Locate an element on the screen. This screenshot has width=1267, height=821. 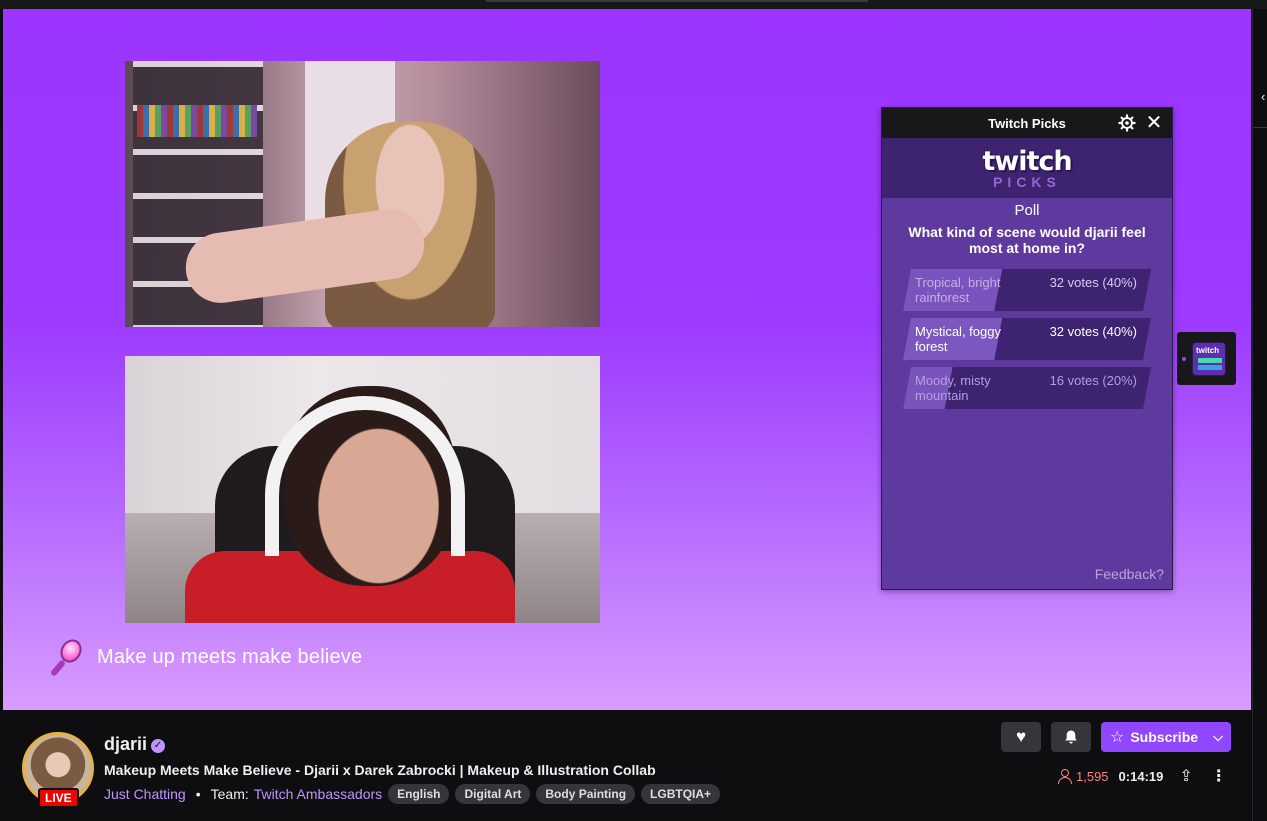
stream-overlay-caption: Make up meets make believe is located at coordinates (206, 656).